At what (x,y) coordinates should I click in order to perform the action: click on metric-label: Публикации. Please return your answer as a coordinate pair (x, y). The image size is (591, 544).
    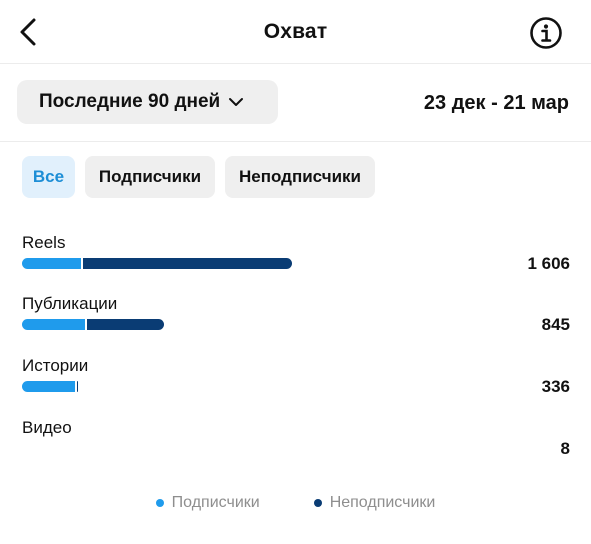
    Looking at the image, I should click on (70, 303).